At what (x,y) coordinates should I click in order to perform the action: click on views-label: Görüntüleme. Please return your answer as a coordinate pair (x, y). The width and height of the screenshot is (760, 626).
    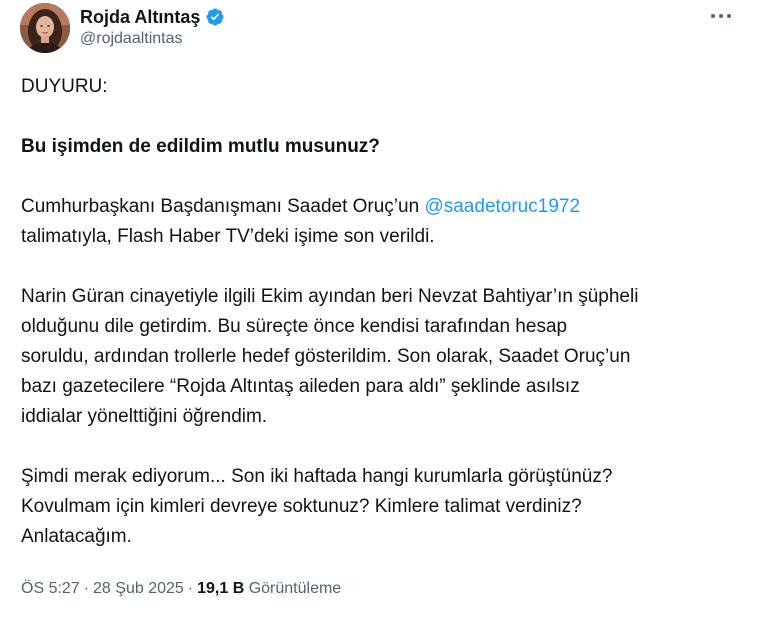
    Looking at the image, I should click on (295, 588).